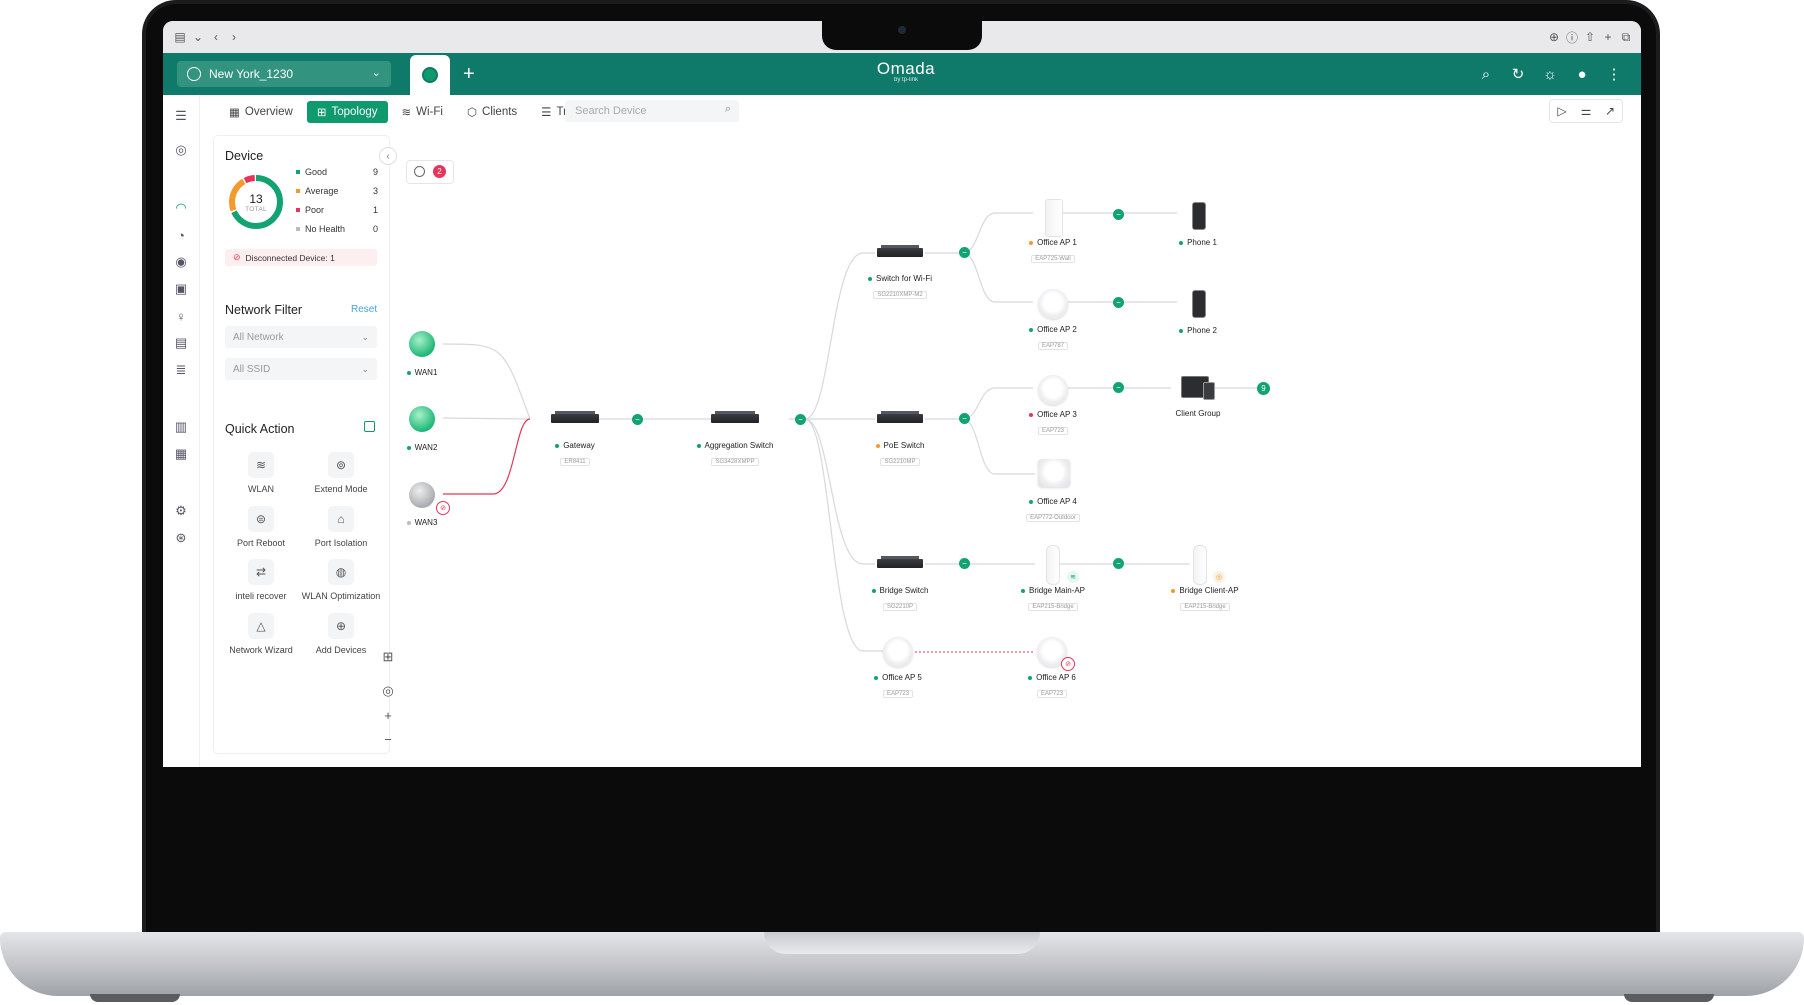  I want to click on client-group-device, so click(1198, 388).